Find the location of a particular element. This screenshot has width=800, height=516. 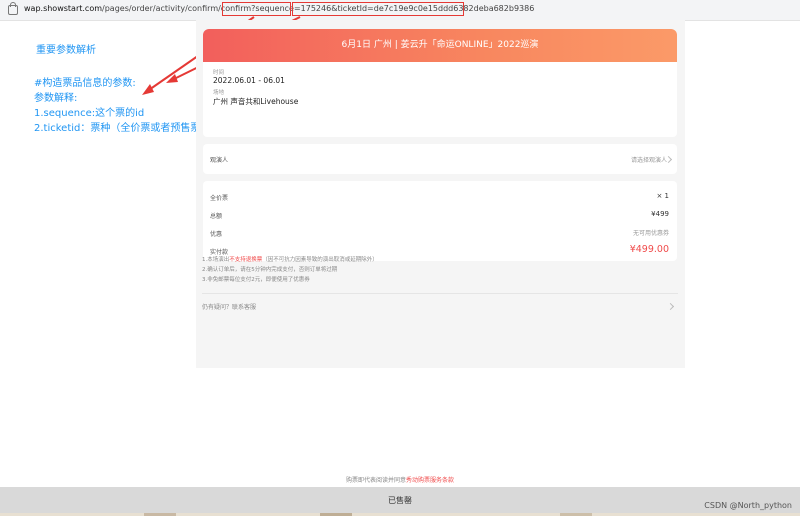

price-card: 全价票 × 1 总额 ¥499 优惠 无可用优惠券 实付款 ¥499.00 is located at coordinates (440, 221).